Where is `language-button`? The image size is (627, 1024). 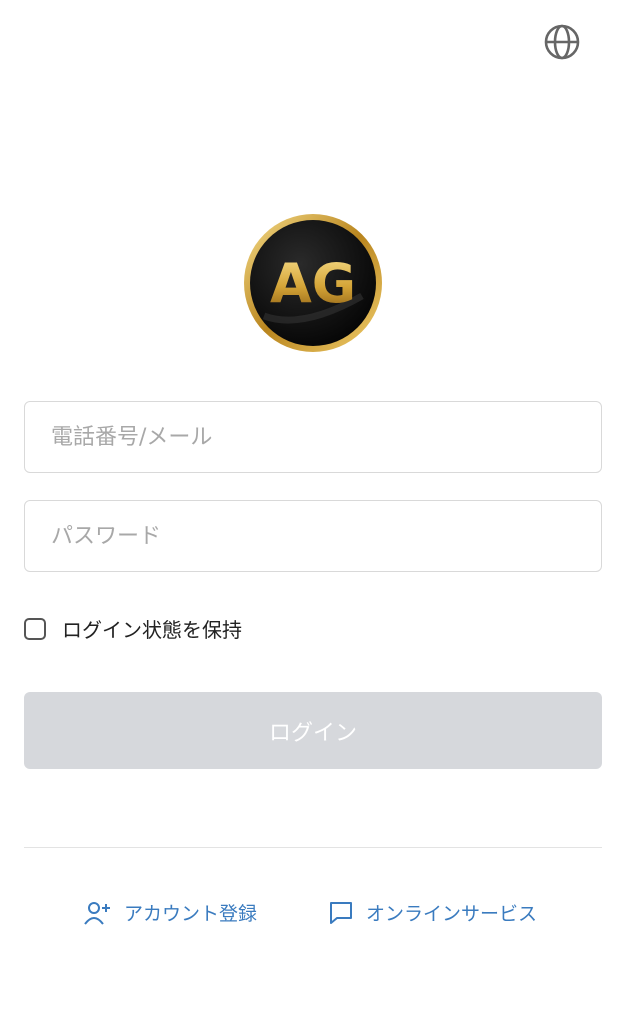
language-button is located at coordinates (562, 42).